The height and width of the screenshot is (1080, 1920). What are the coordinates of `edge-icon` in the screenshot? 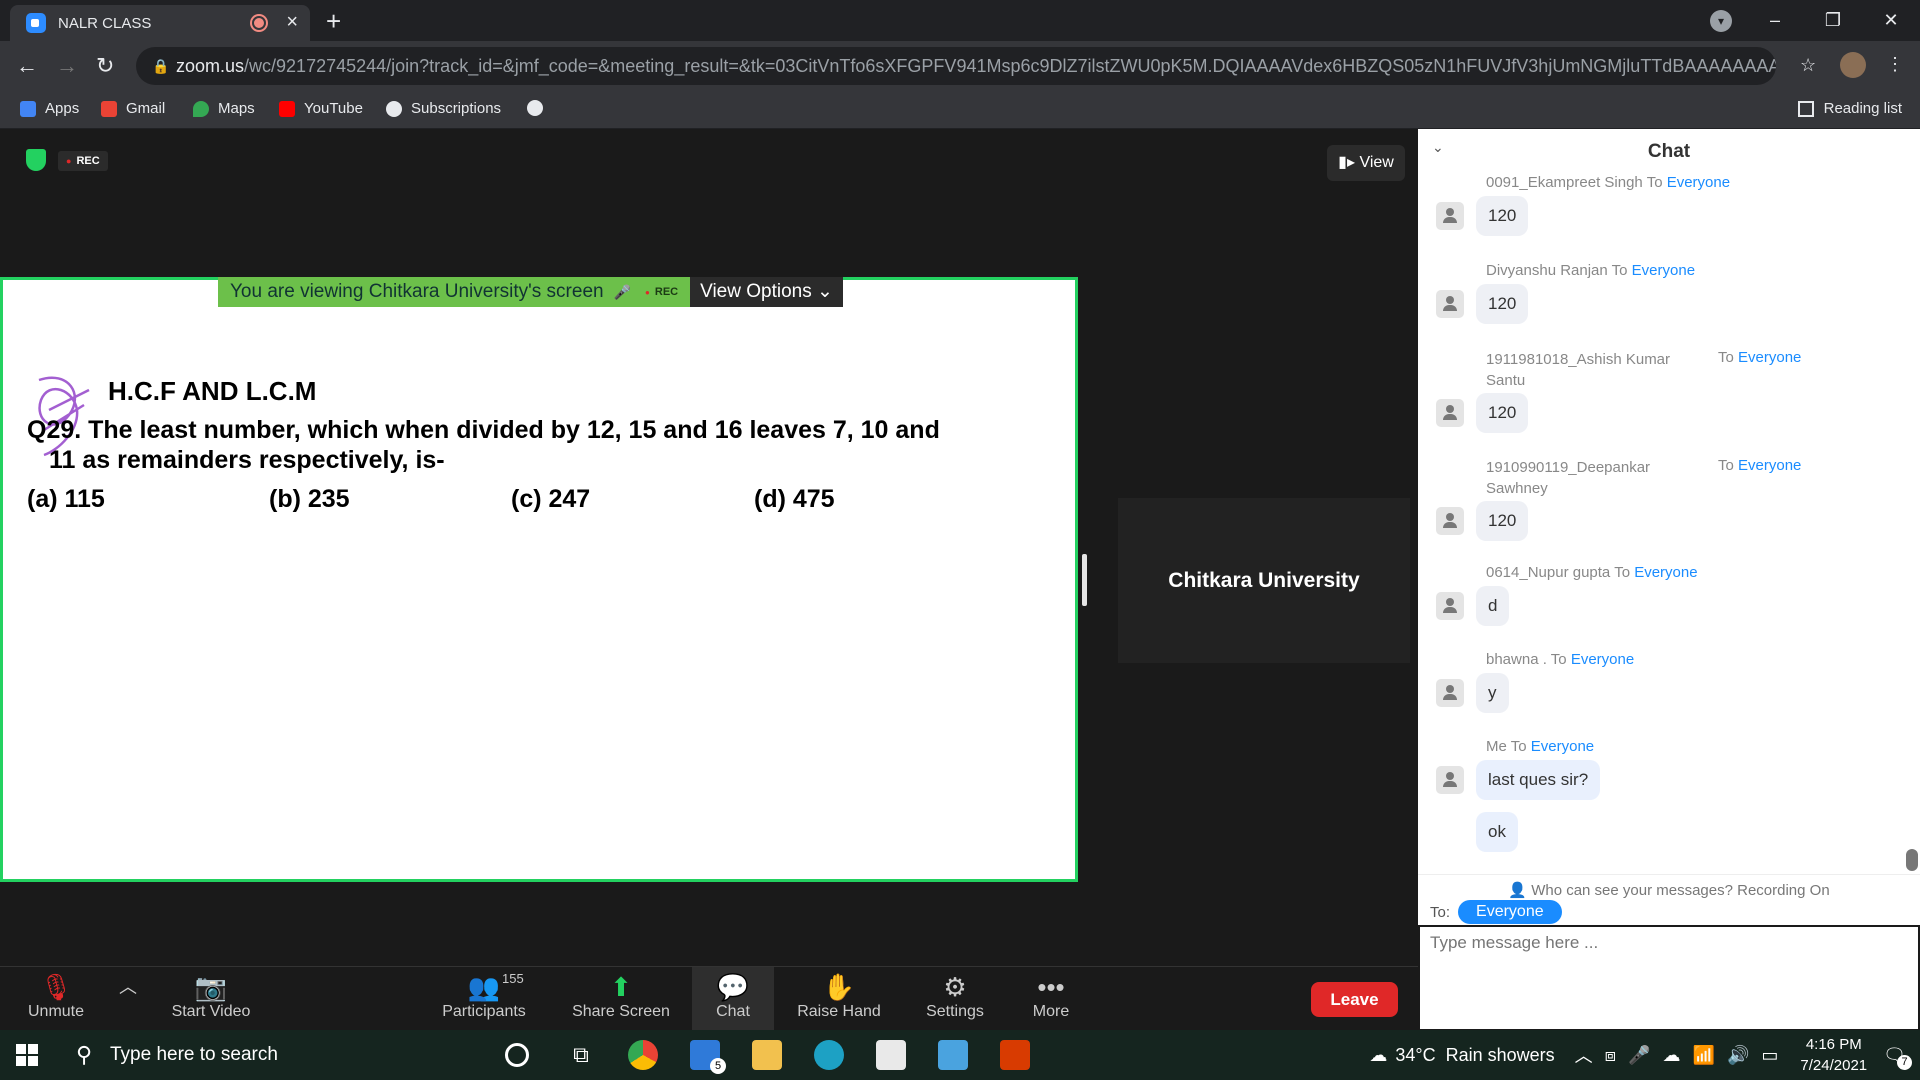 It's located at (829, 1055).